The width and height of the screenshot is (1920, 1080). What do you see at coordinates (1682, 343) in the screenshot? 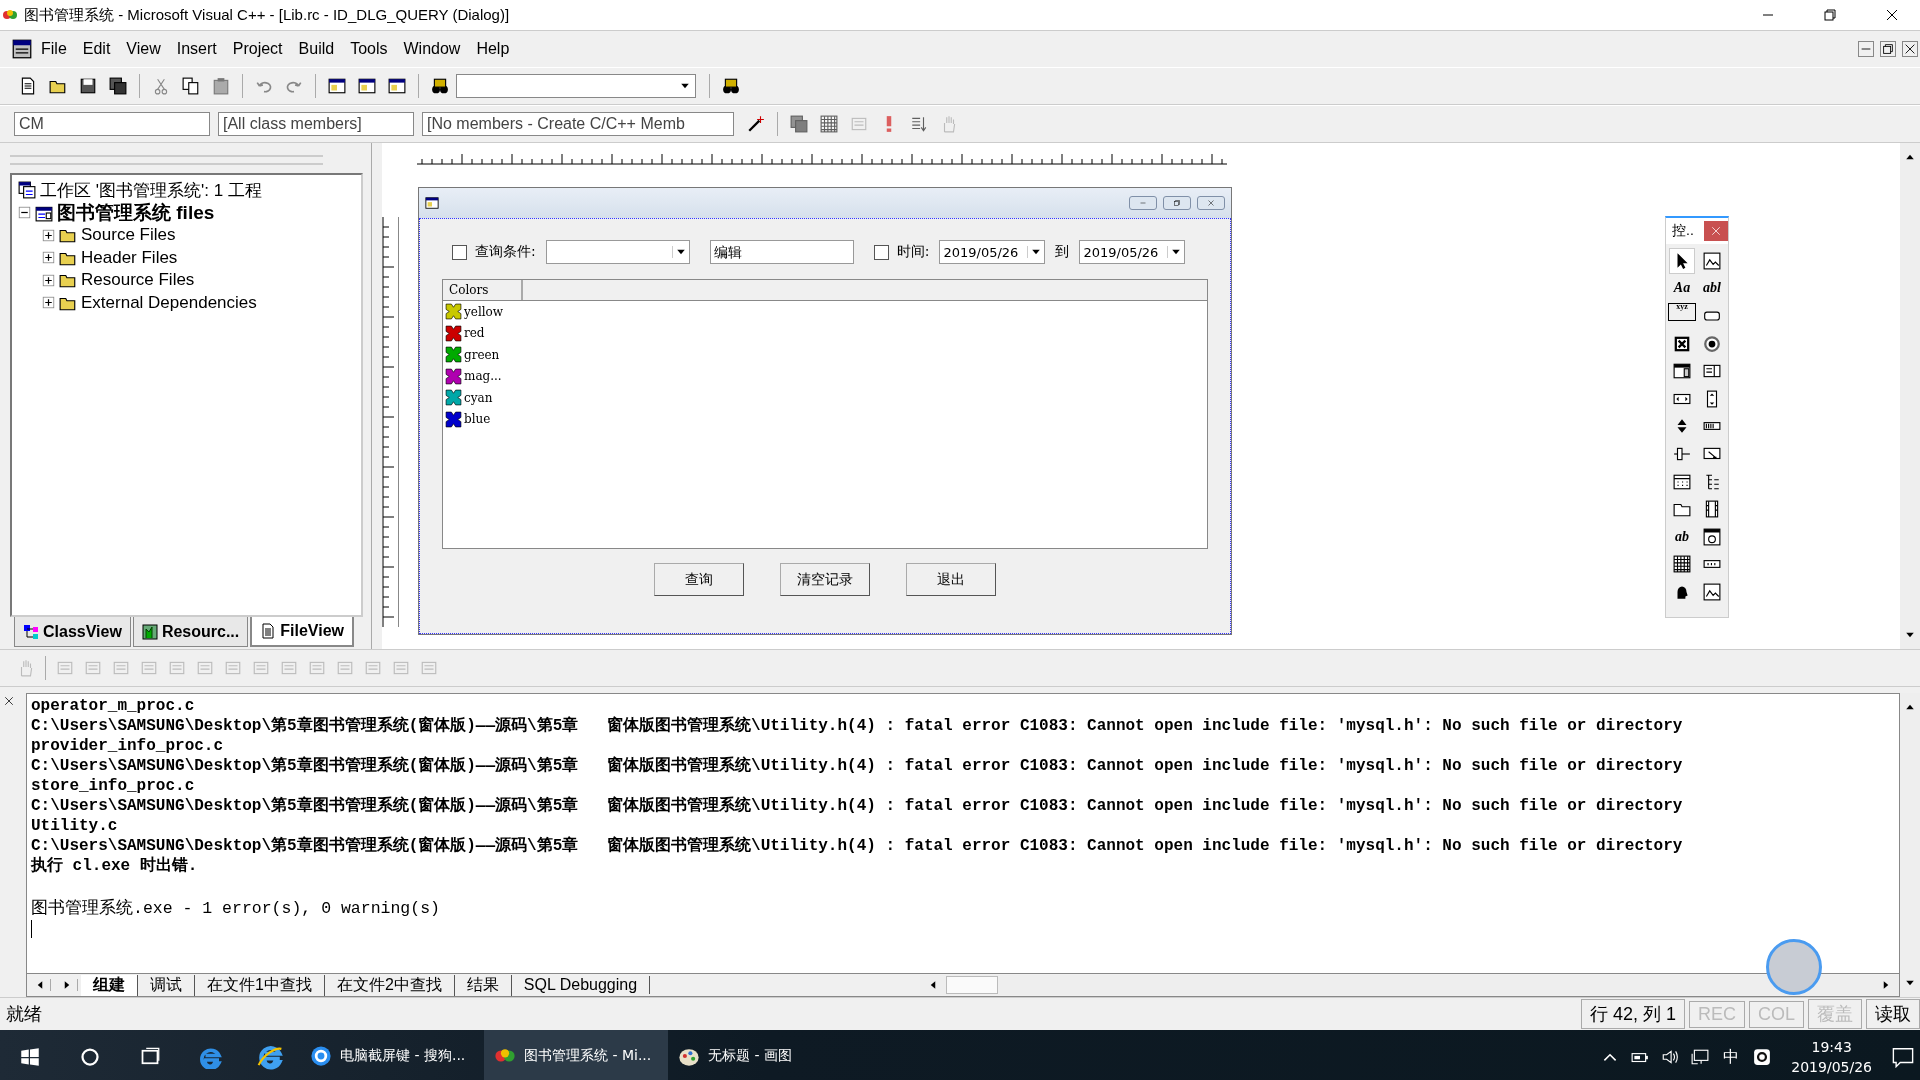
I see `checkbox-icon` at bounding box center [1682, 343].